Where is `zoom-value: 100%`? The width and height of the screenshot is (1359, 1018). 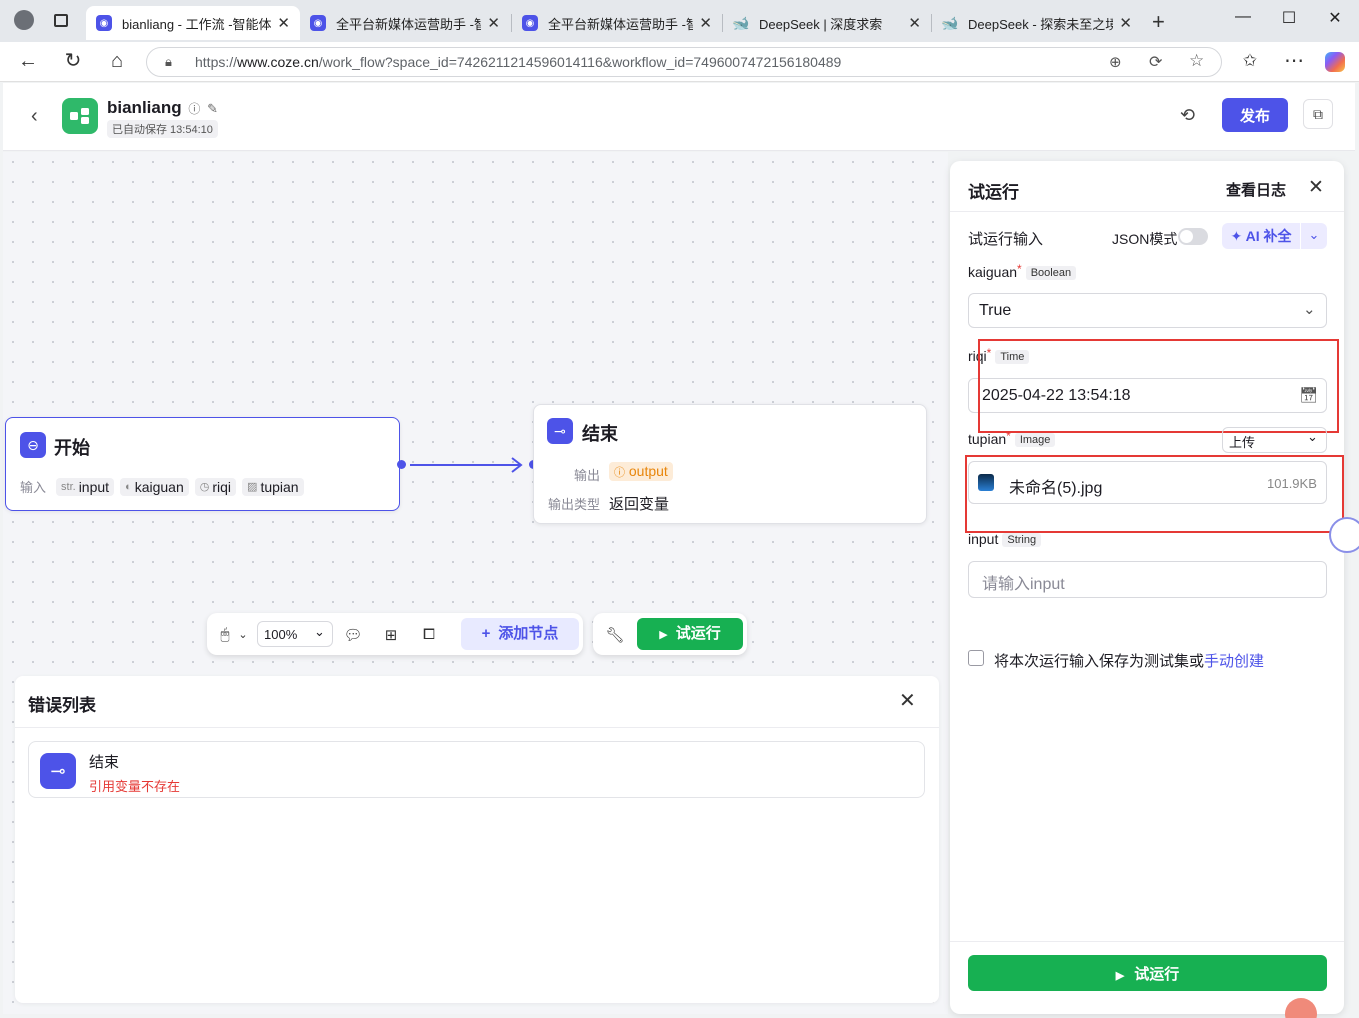
zoom-value: 100% is located at coordinates (281, 634).